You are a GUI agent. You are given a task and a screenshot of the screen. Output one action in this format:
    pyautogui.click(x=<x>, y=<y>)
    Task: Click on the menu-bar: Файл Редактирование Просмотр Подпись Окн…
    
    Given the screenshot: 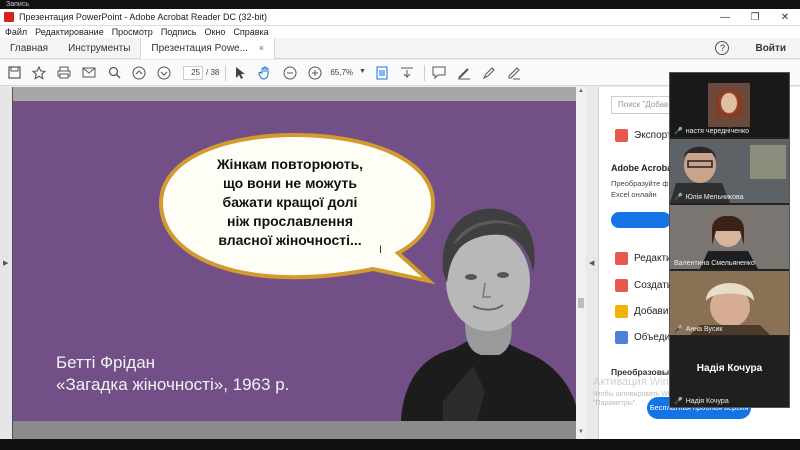 What is the action you would take?
    pyautogui.click(x=400, y=32)
    